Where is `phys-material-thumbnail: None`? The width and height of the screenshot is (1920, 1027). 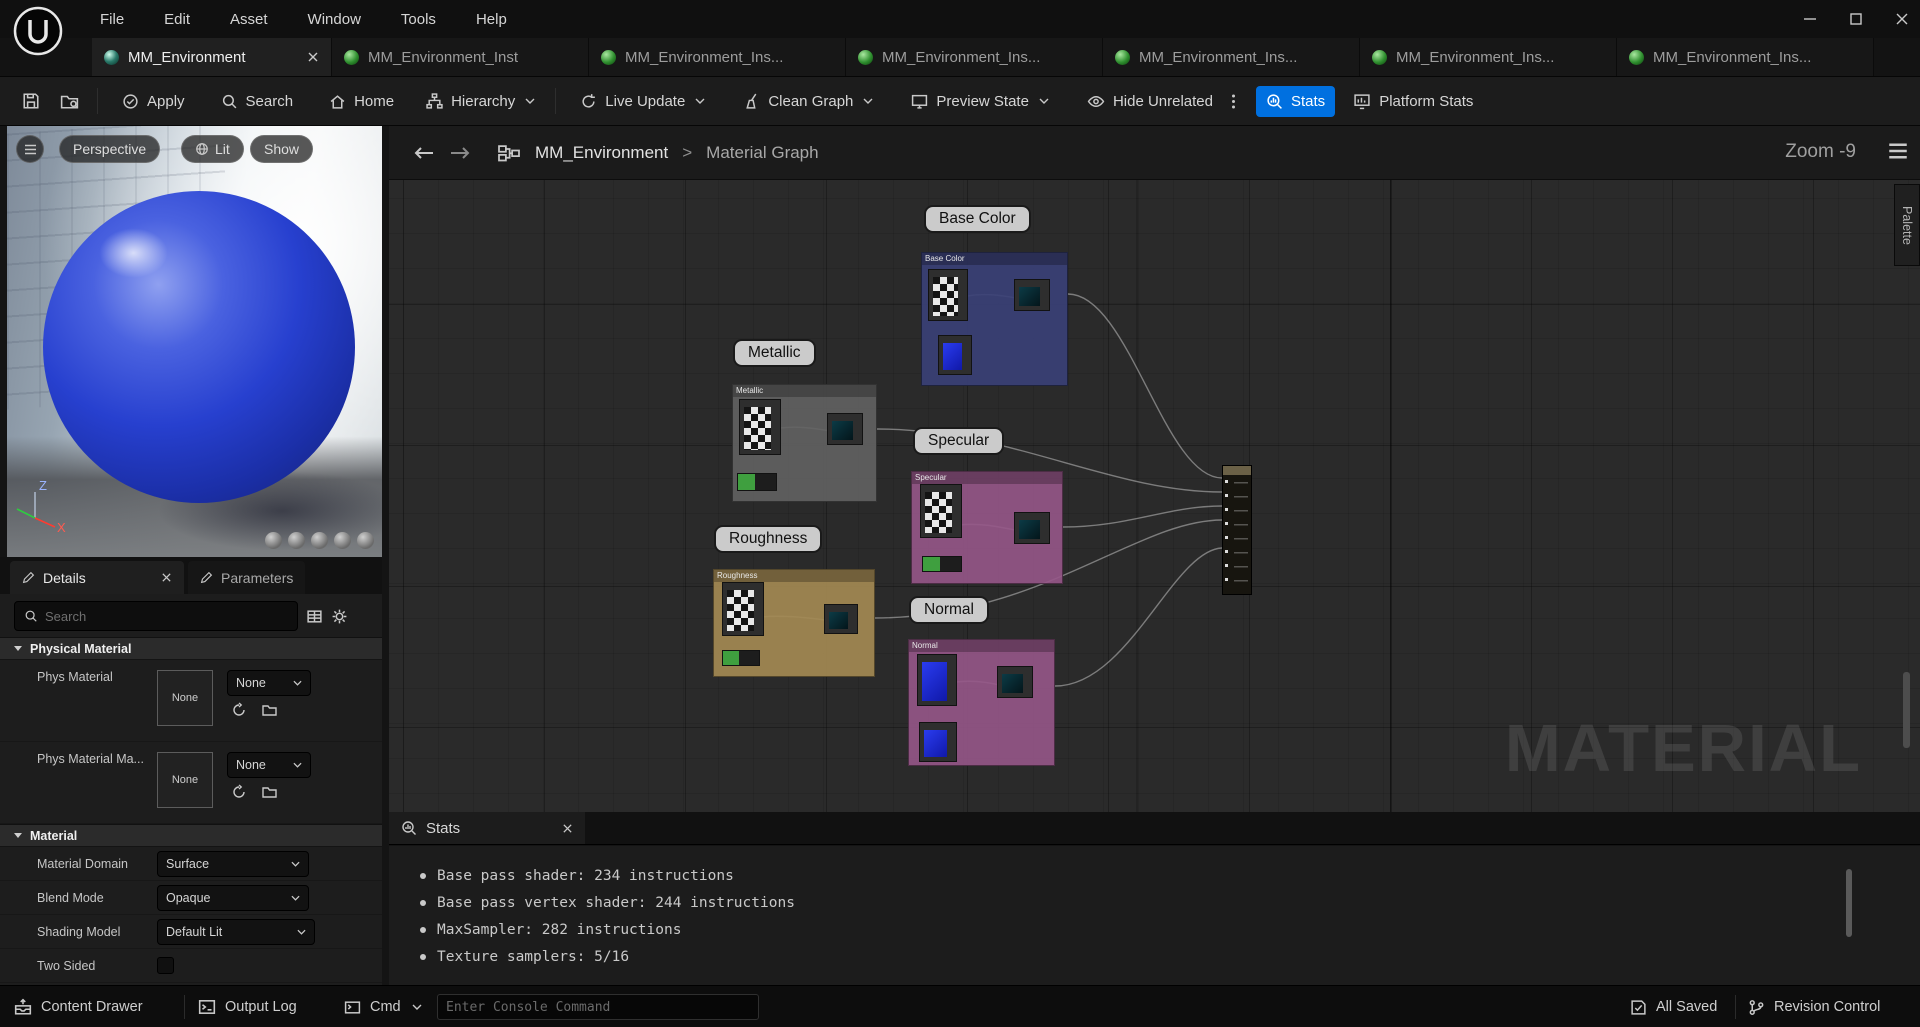 phys-material-thumbnail: None is located at coordinates (185, 698).